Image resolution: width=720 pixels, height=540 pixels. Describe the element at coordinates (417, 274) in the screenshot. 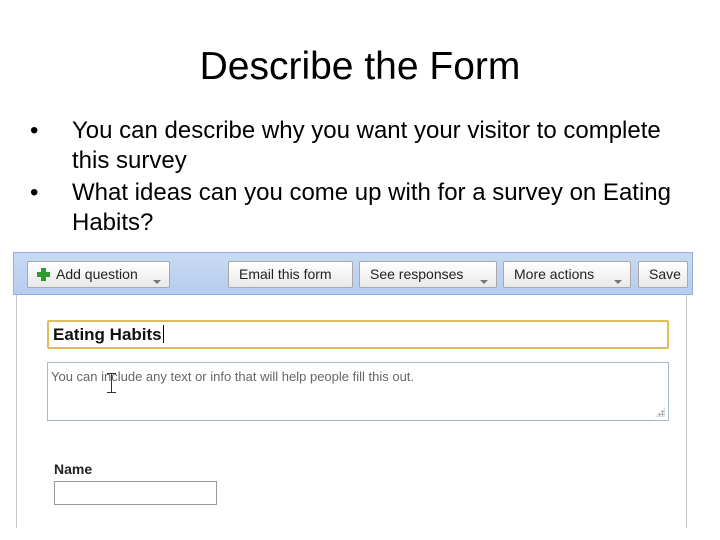

I see `see-responses-label: See responses` at that location.